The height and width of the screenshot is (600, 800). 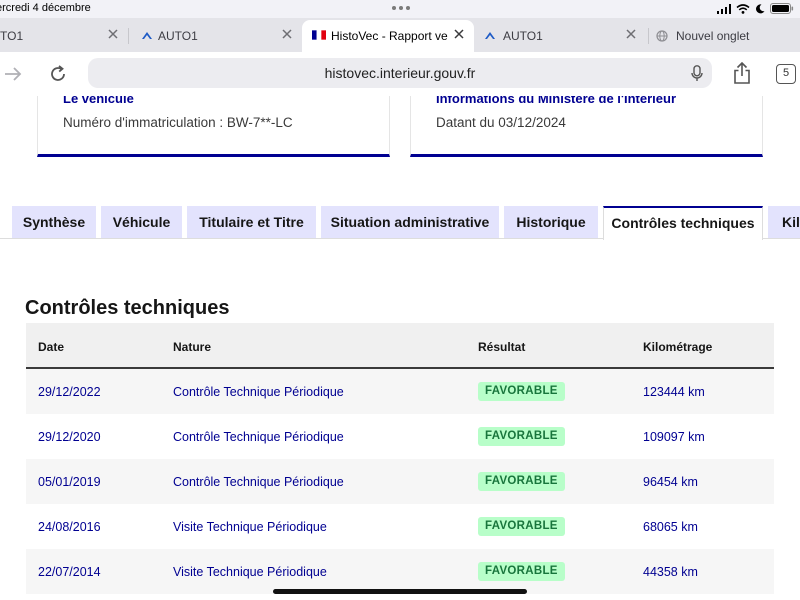 I want to click on url-text: histovec.interieur.gouv.fr, so click(x=400, y=73).